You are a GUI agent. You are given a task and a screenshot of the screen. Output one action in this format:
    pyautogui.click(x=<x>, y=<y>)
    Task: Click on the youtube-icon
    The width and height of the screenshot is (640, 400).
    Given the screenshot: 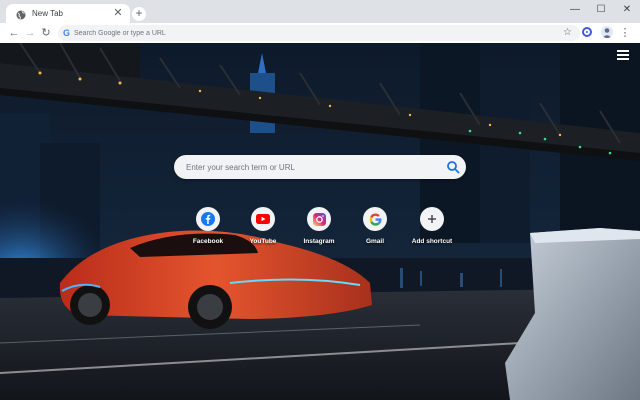 What is the action you would take?
    pyautogui.click(x=263, y=219)
    